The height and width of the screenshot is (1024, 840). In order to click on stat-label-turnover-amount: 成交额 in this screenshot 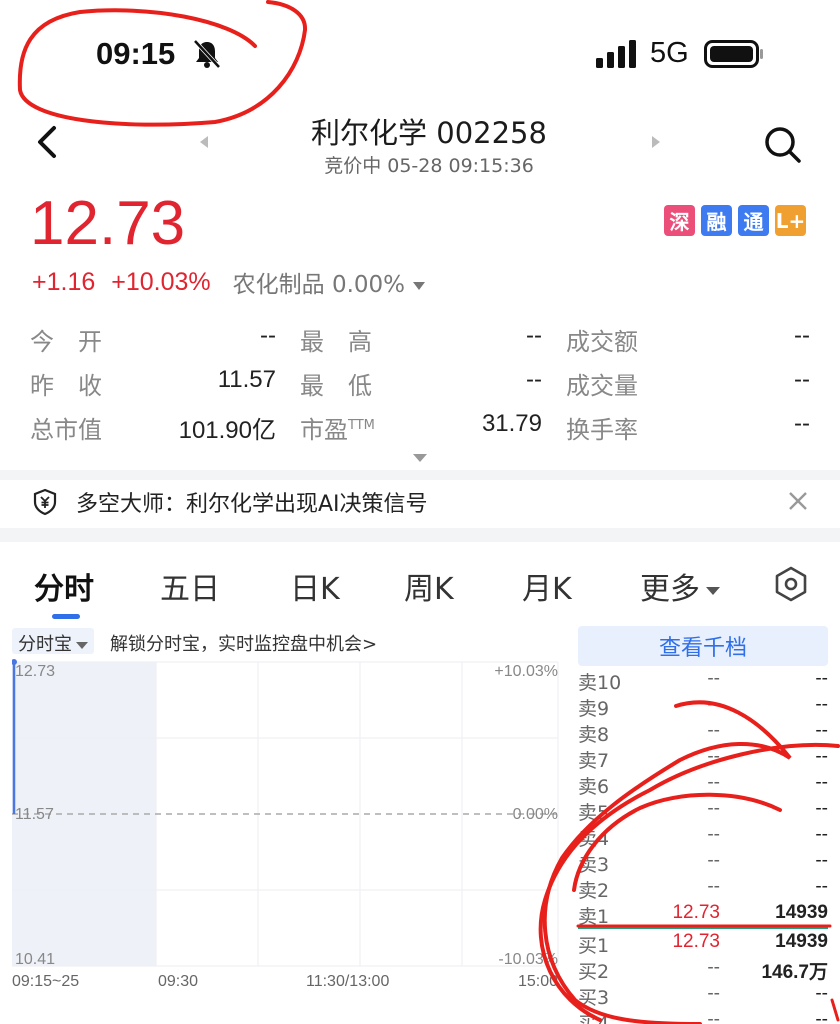, I will do `click(602, 342)`.